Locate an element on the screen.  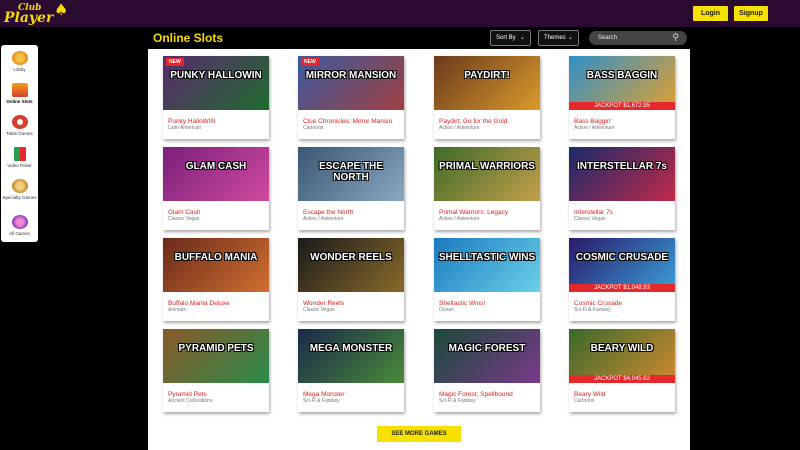
game-thumbnail: ESCAPE THE NORTH is located at coordinates (351, 174).